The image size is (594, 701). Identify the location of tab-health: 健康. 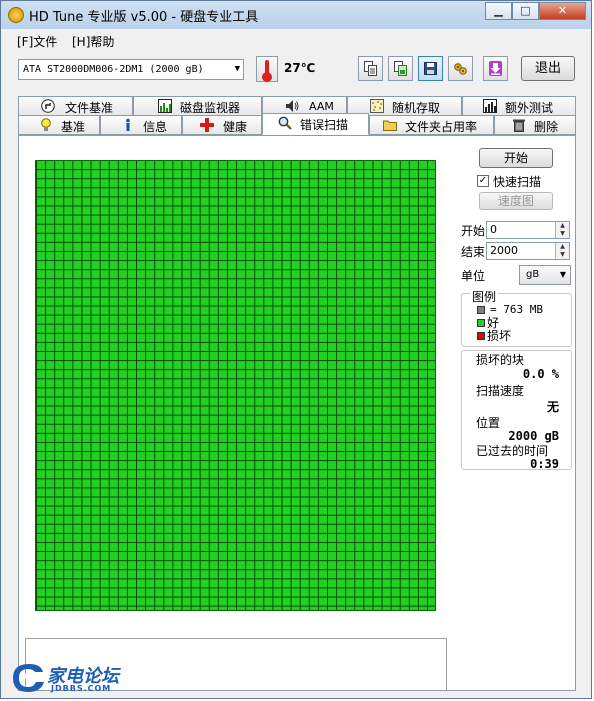
(222, 125).